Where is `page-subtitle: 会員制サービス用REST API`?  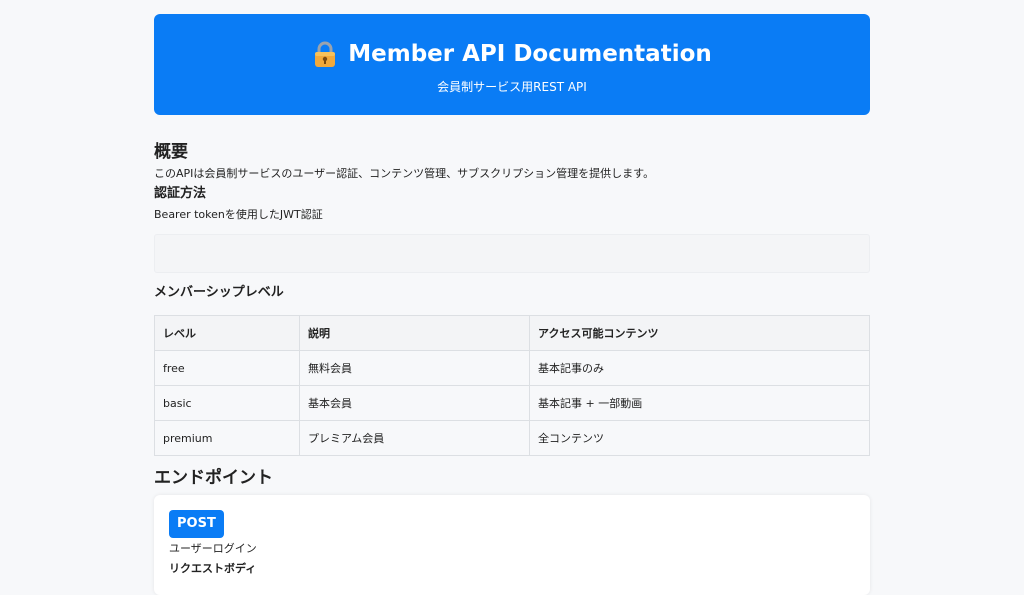 page-subtitle: 会員制サービス用REST API is located at coordinates (512, 87).